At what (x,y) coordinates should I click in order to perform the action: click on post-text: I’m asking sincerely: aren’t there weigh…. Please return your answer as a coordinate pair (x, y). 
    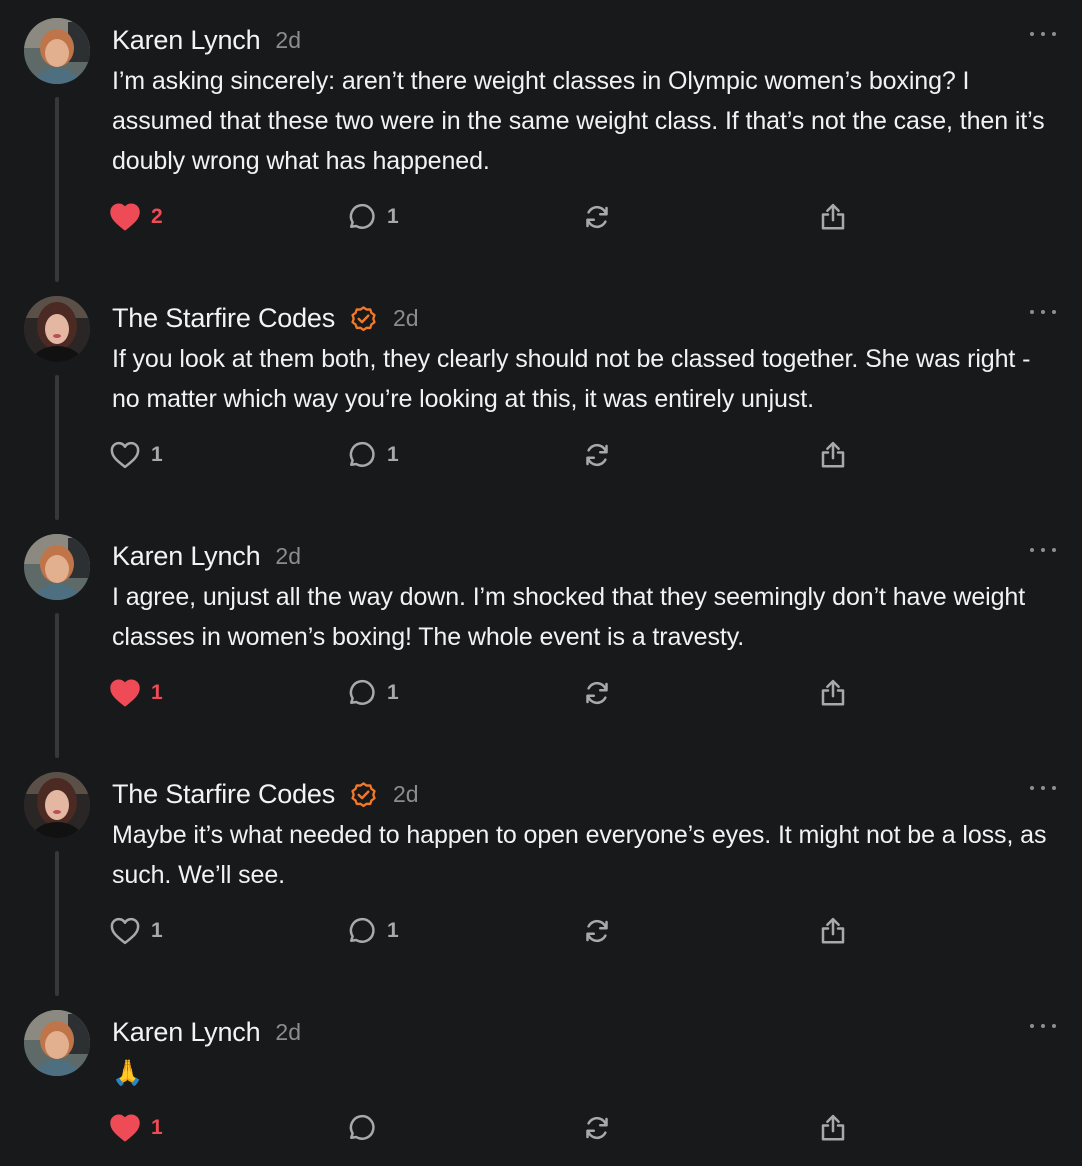
    Looking at the image, I should click on (578, 121).